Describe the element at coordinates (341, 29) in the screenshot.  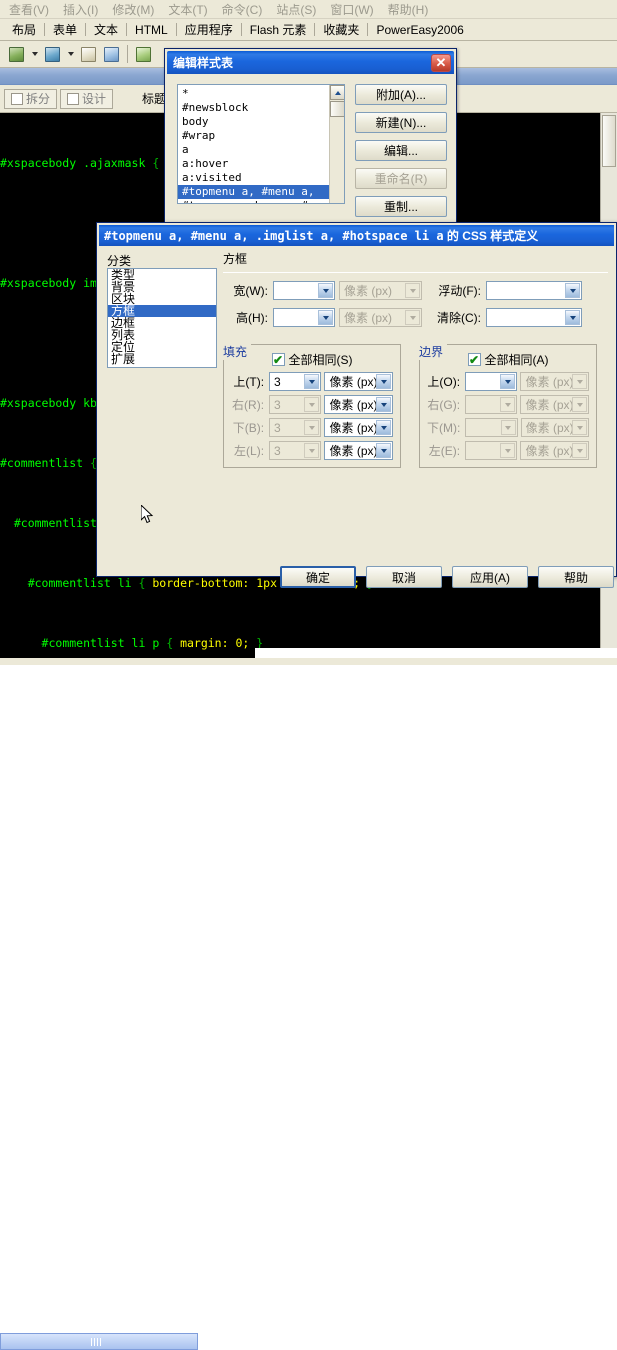
I see `insert-tab-favorites: 收藏夹` at that location.